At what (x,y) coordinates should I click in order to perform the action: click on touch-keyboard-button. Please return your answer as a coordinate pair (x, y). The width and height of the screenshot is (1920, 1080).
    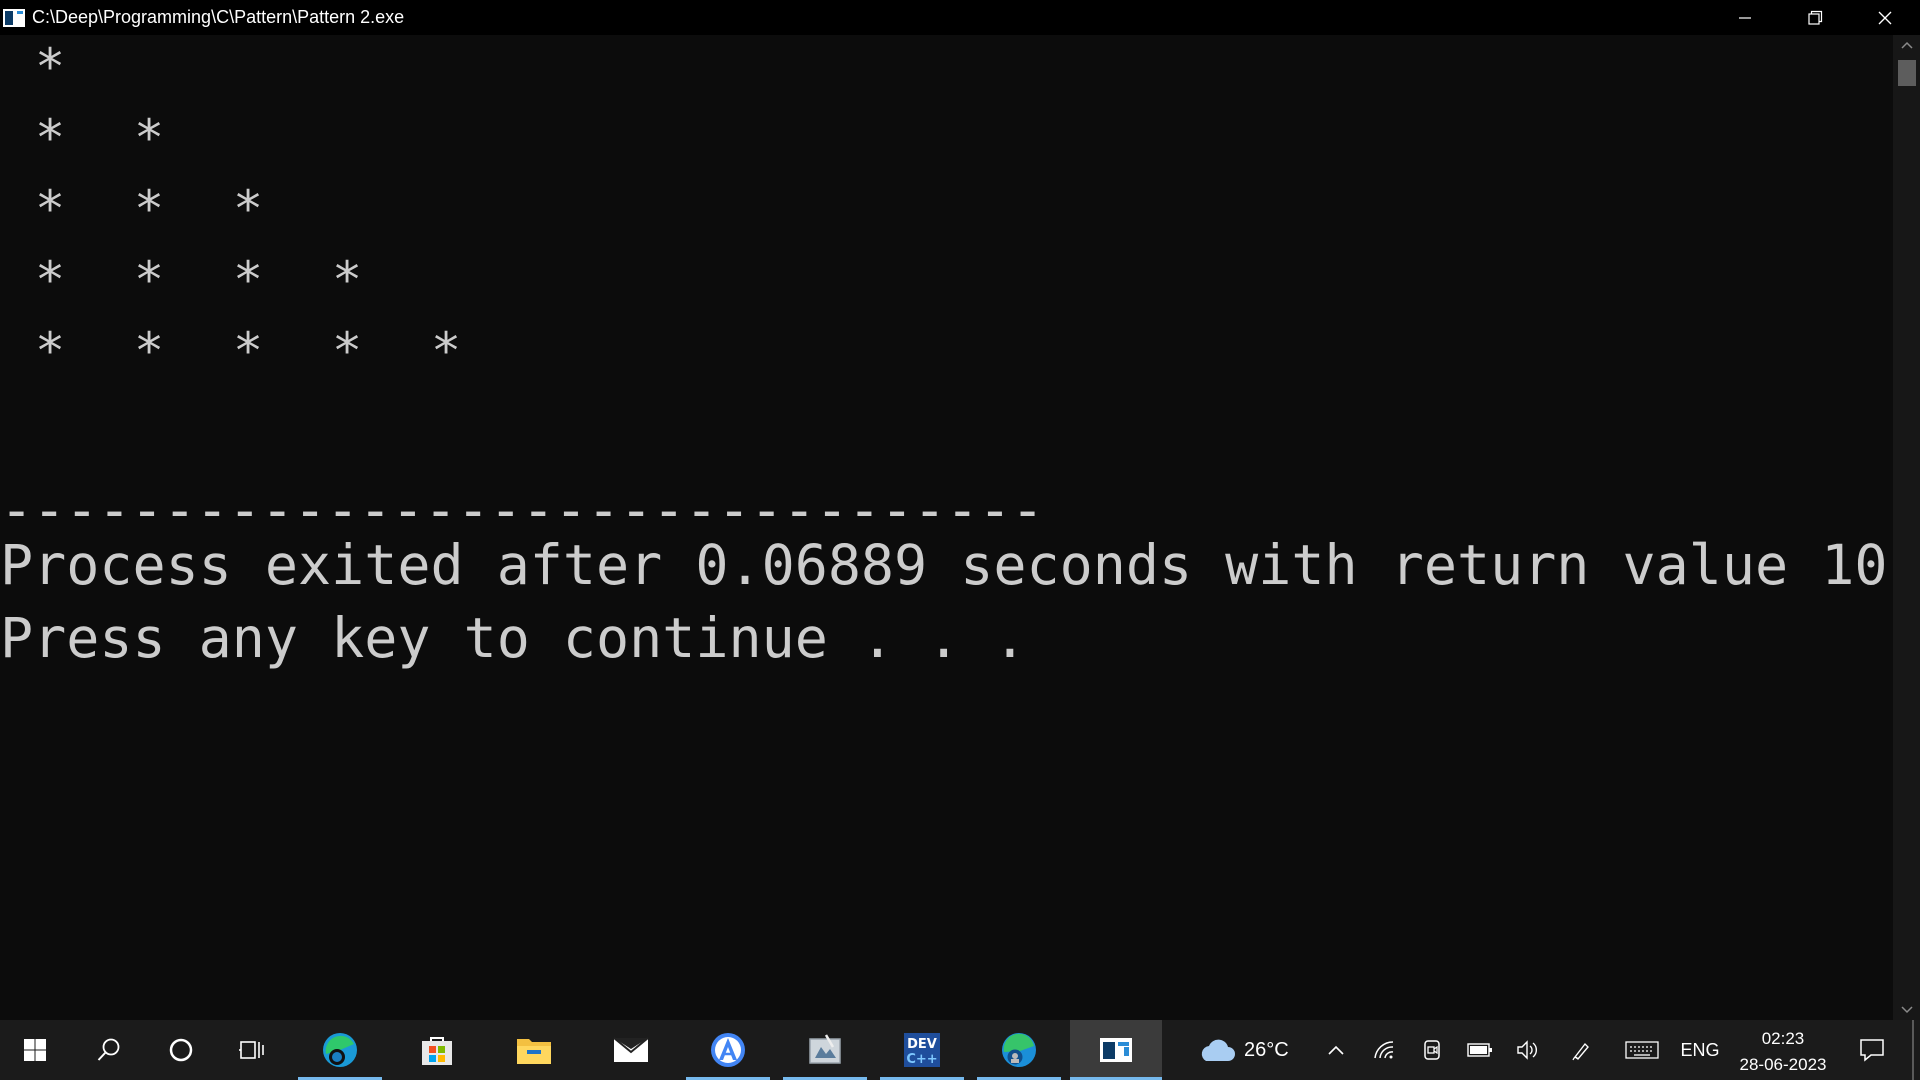
    Looking at the image, I should click on (1642, 1050).